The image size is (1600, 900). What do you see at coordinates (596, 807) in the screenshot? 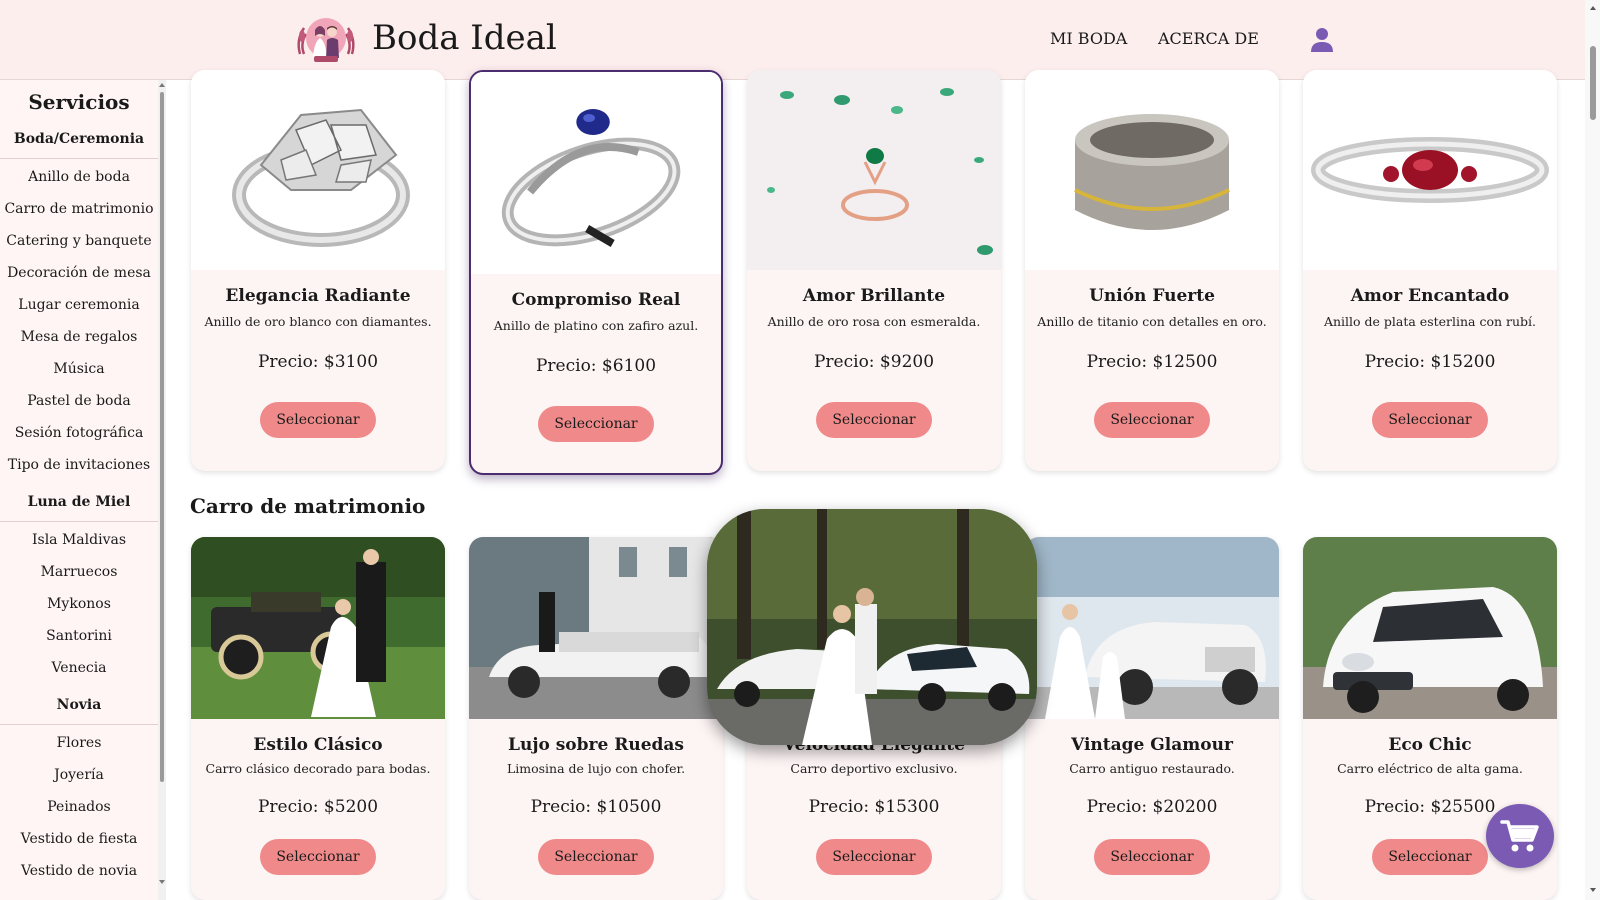
I see `card-price: Precio: $10500` at bounding box center [596, 807].